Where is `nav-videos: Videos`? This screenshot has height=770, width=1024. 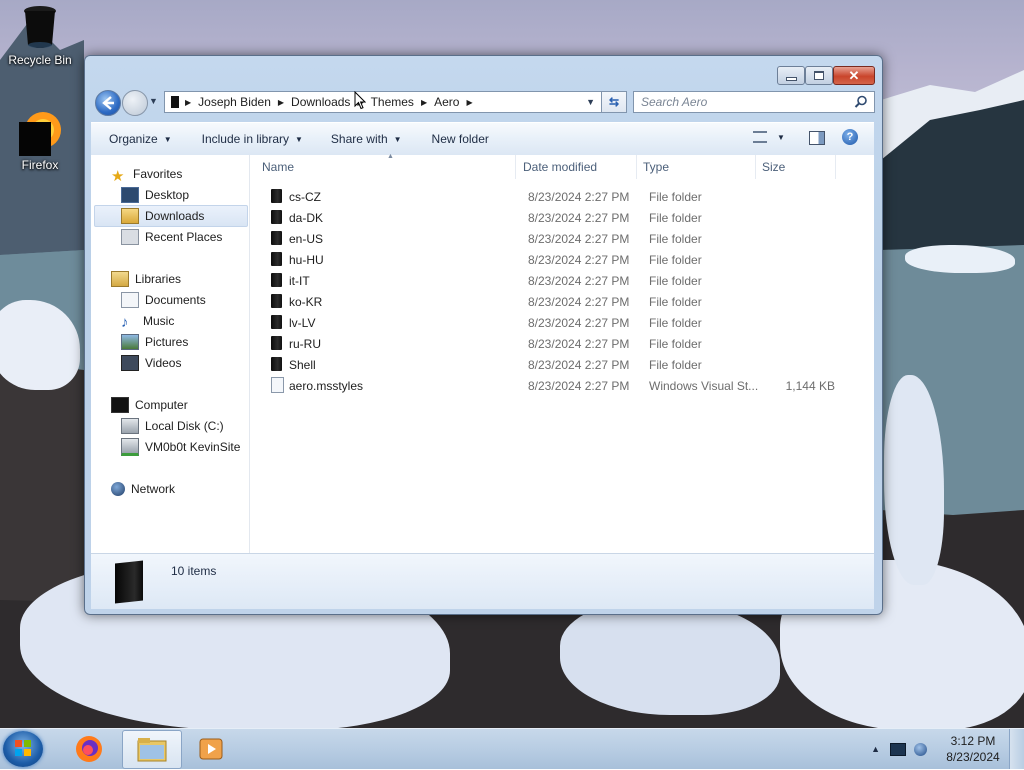
nav-videos: Videos is located at coordinates (151, 363).